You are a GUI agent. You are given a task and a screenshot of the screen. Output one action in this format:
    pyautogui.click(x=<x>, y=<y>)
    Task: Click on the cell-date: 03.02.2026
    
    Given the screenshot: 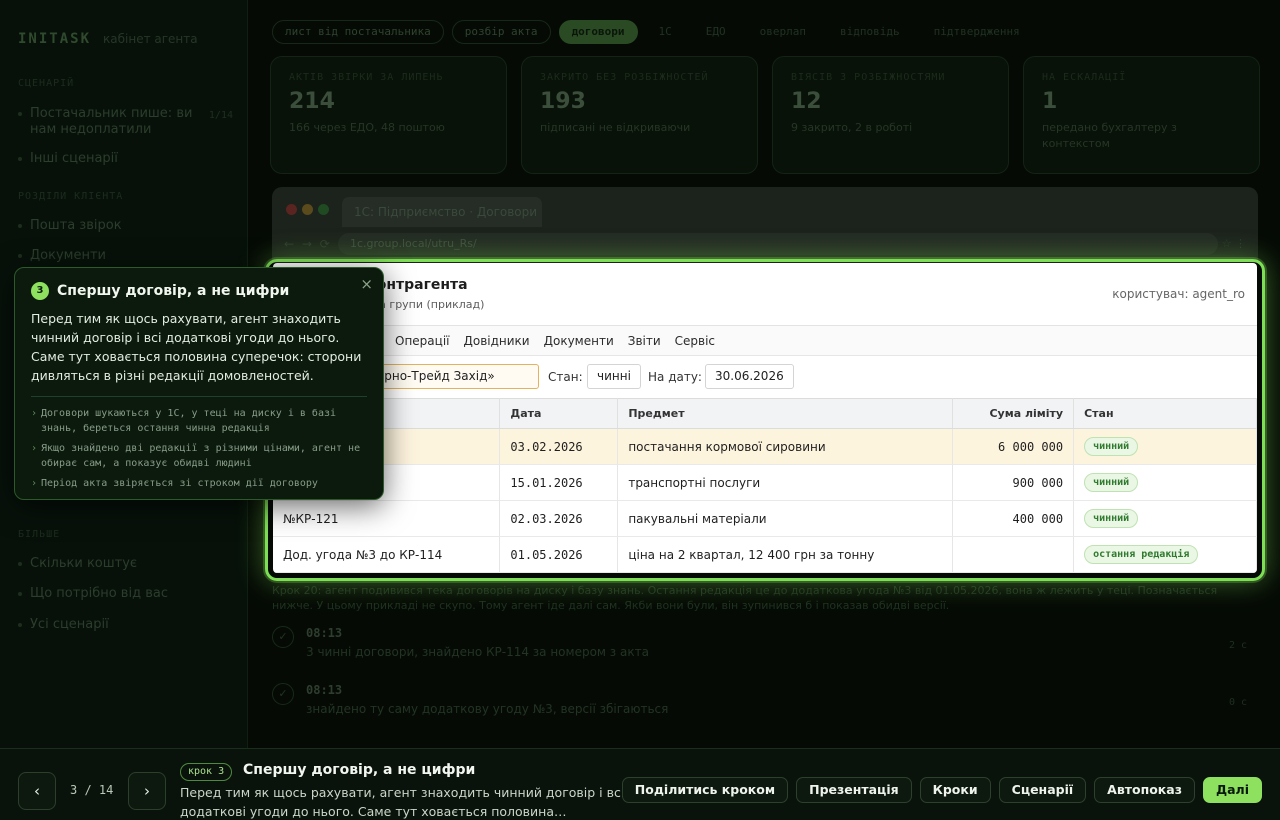 What is the action you would take?
    pyautogui.click(x=559, y=446)
    